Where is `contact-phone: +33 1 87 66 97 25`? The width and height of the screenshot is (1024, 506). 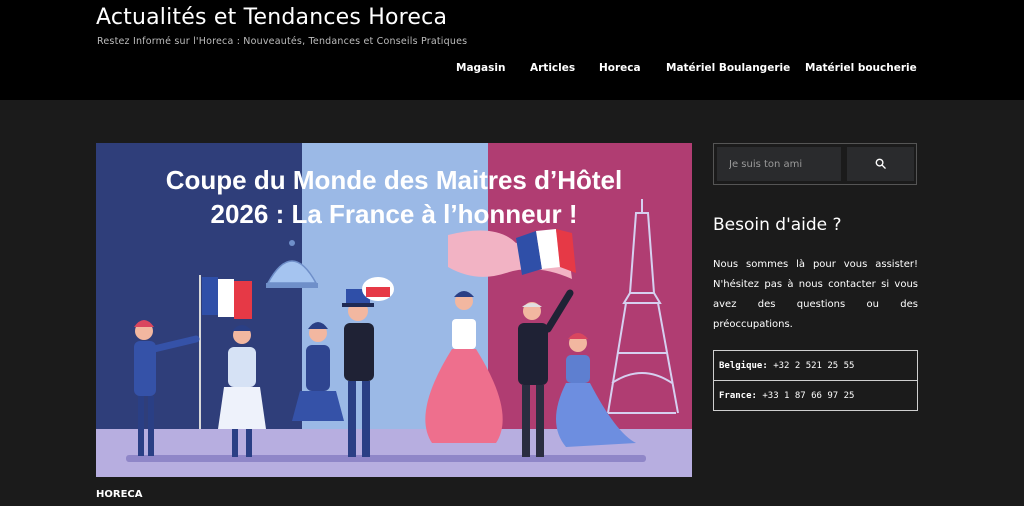
contact-phone: +33 1 87 66 97 25 is located at coordinates (808, 396).